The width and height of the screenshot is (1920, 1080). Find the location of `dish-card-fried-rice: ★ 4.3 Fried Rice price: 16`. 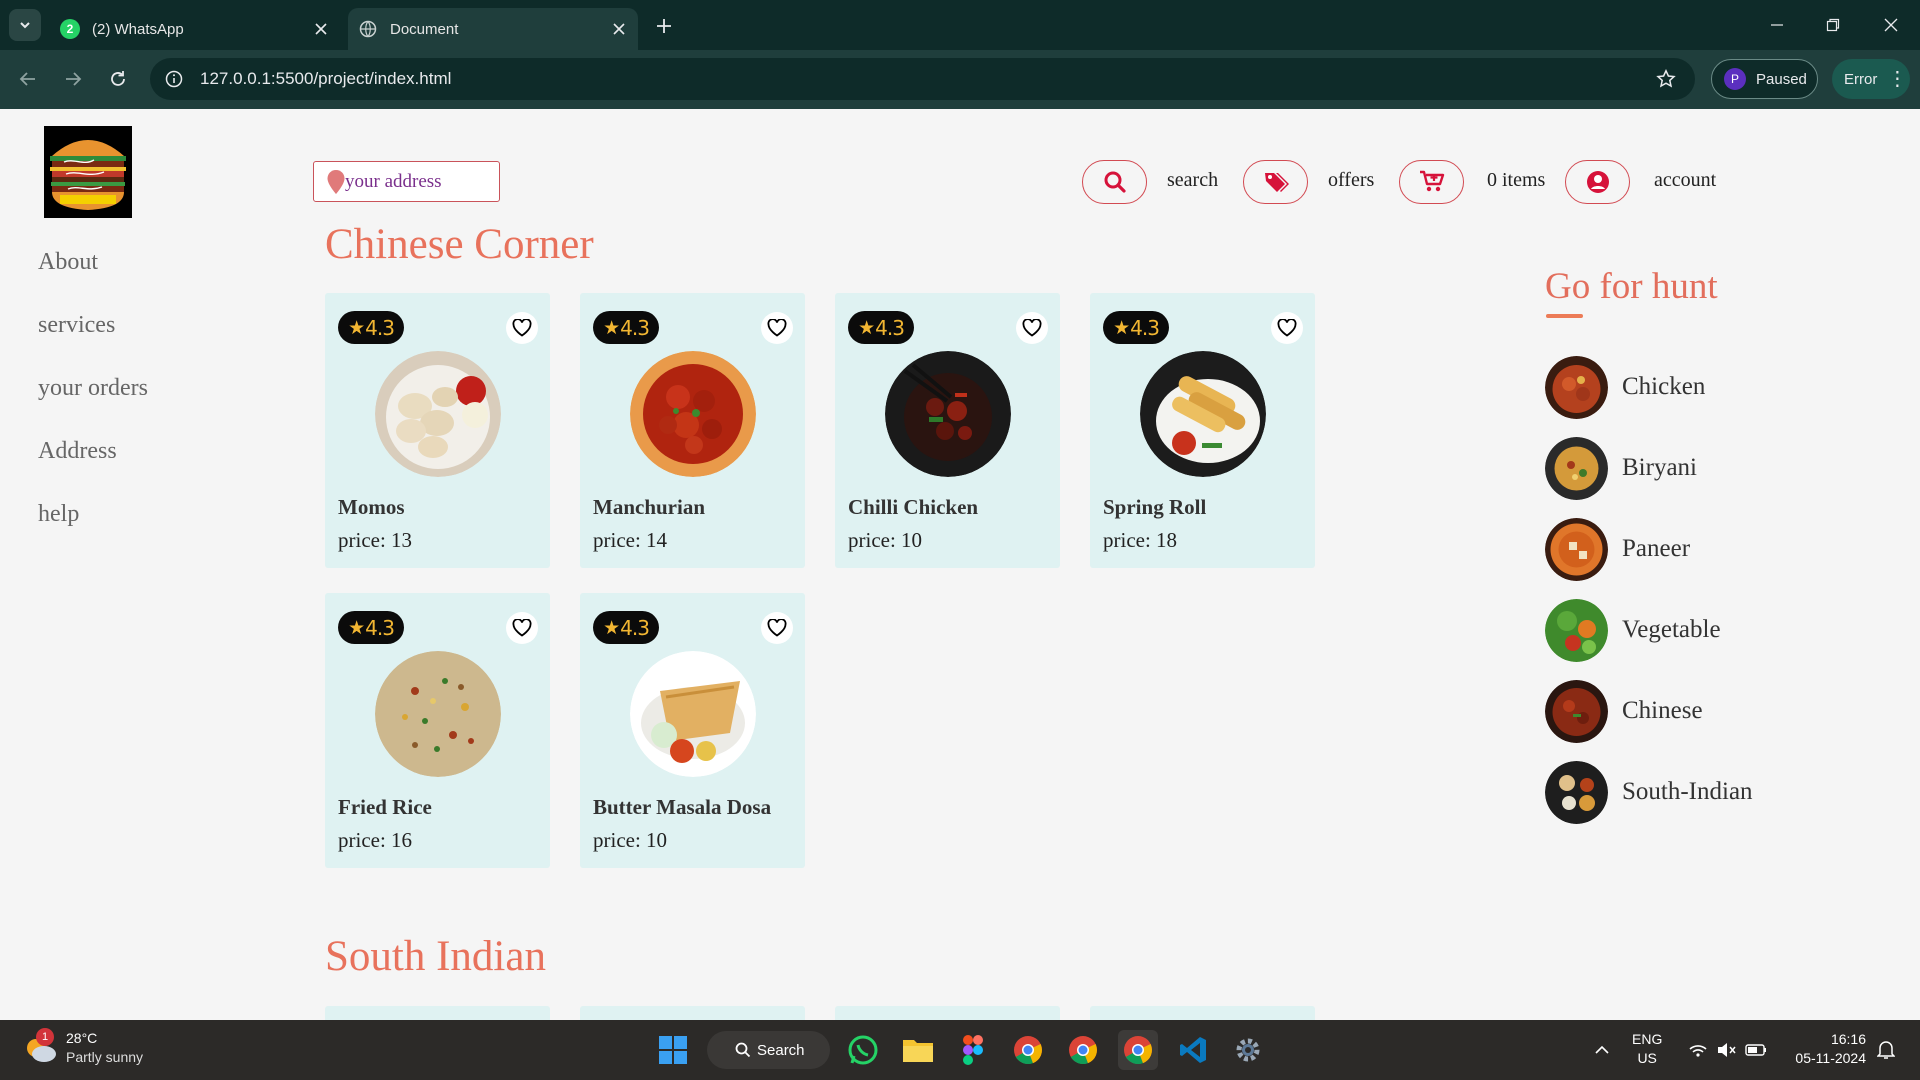

dish-card-fried-rice: ★ 4.3 Fried Rice price: 16 is located at coordinates (437, 730).